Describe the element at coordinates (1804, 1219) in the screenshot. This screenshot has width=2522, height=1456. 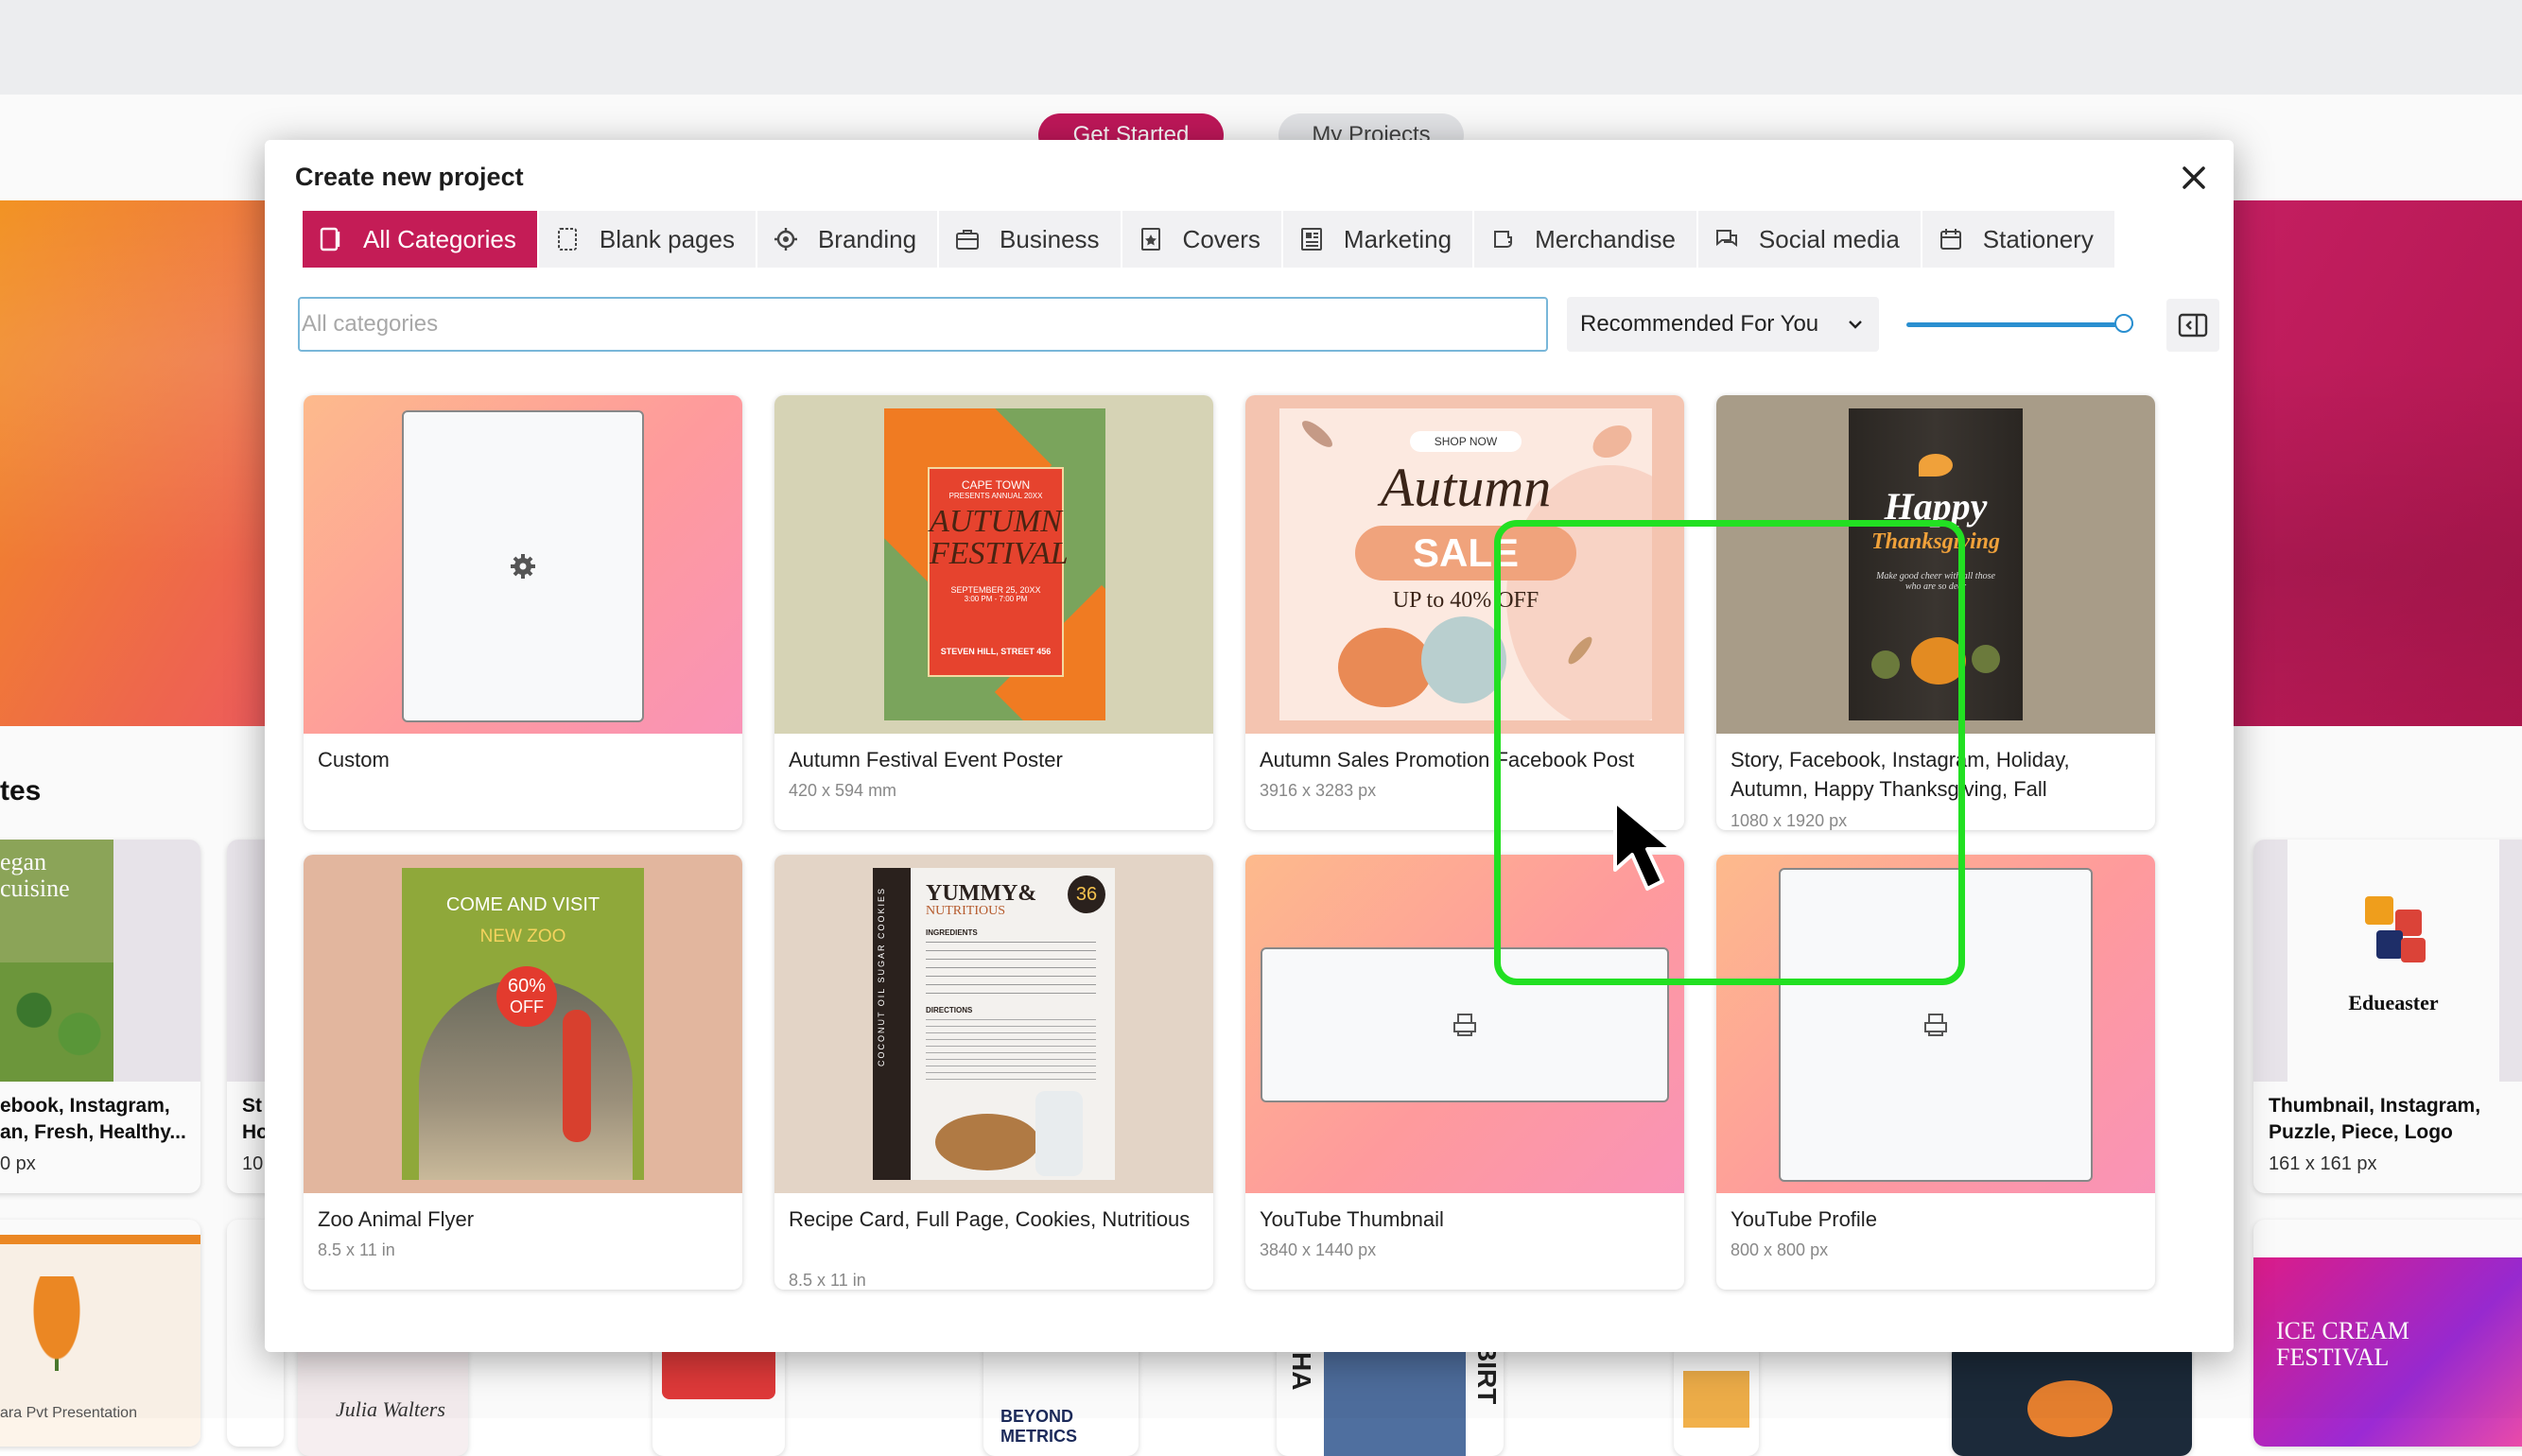
I see `card-title: YouTube Profile` at that location.